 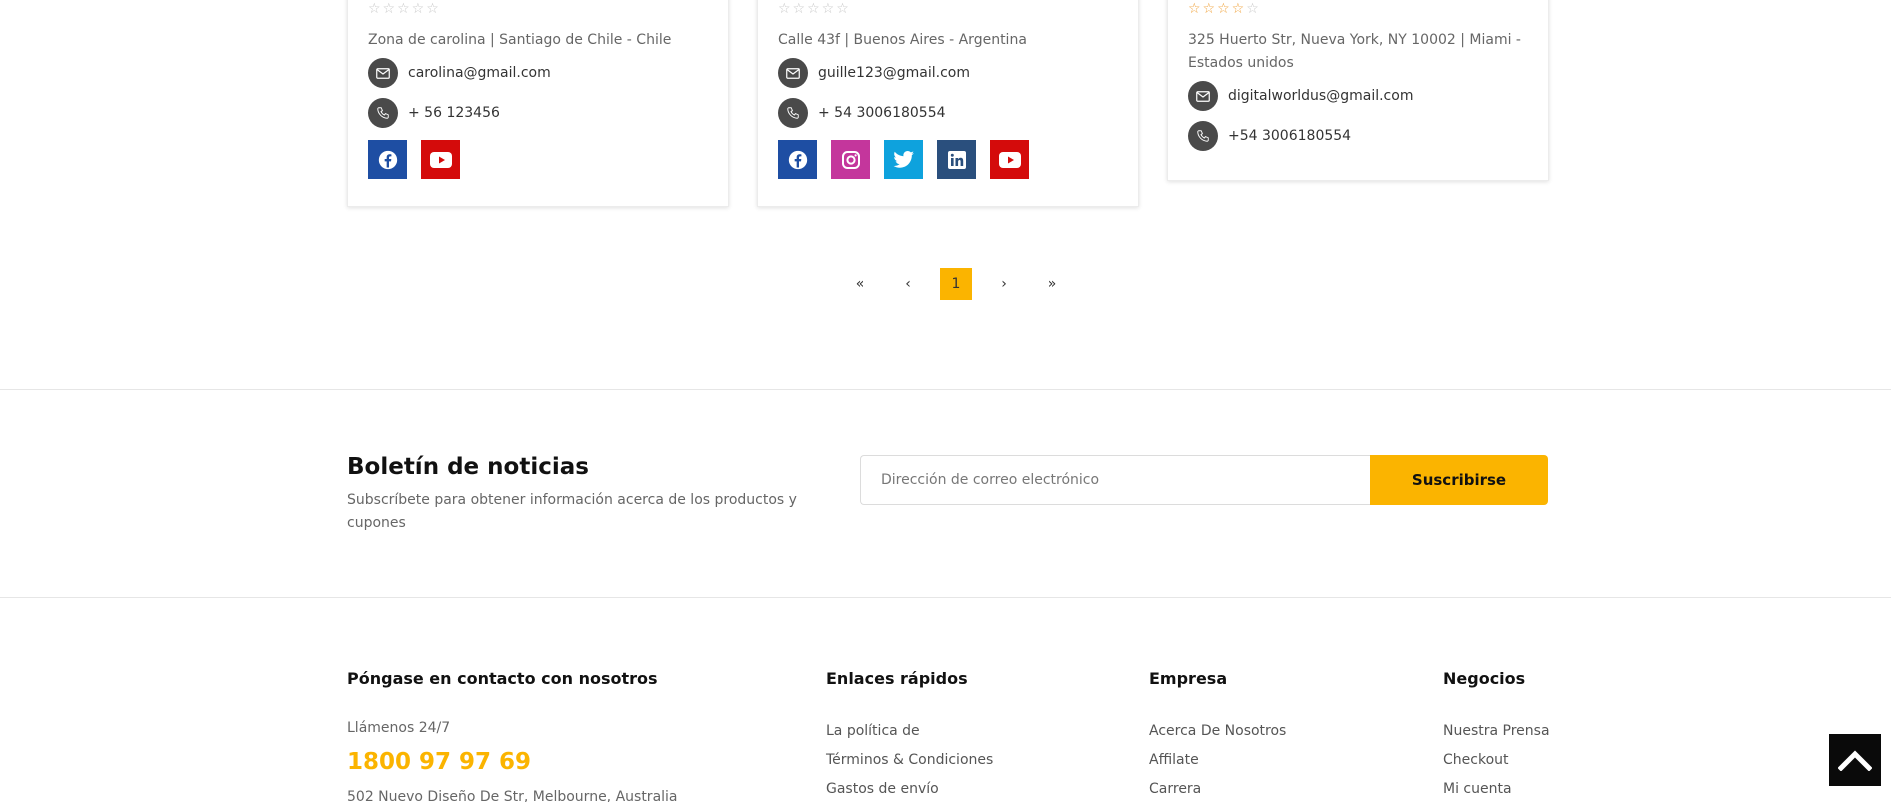 I want to click on pagination: « ‹ 1 › », so click(x=956, y=284).